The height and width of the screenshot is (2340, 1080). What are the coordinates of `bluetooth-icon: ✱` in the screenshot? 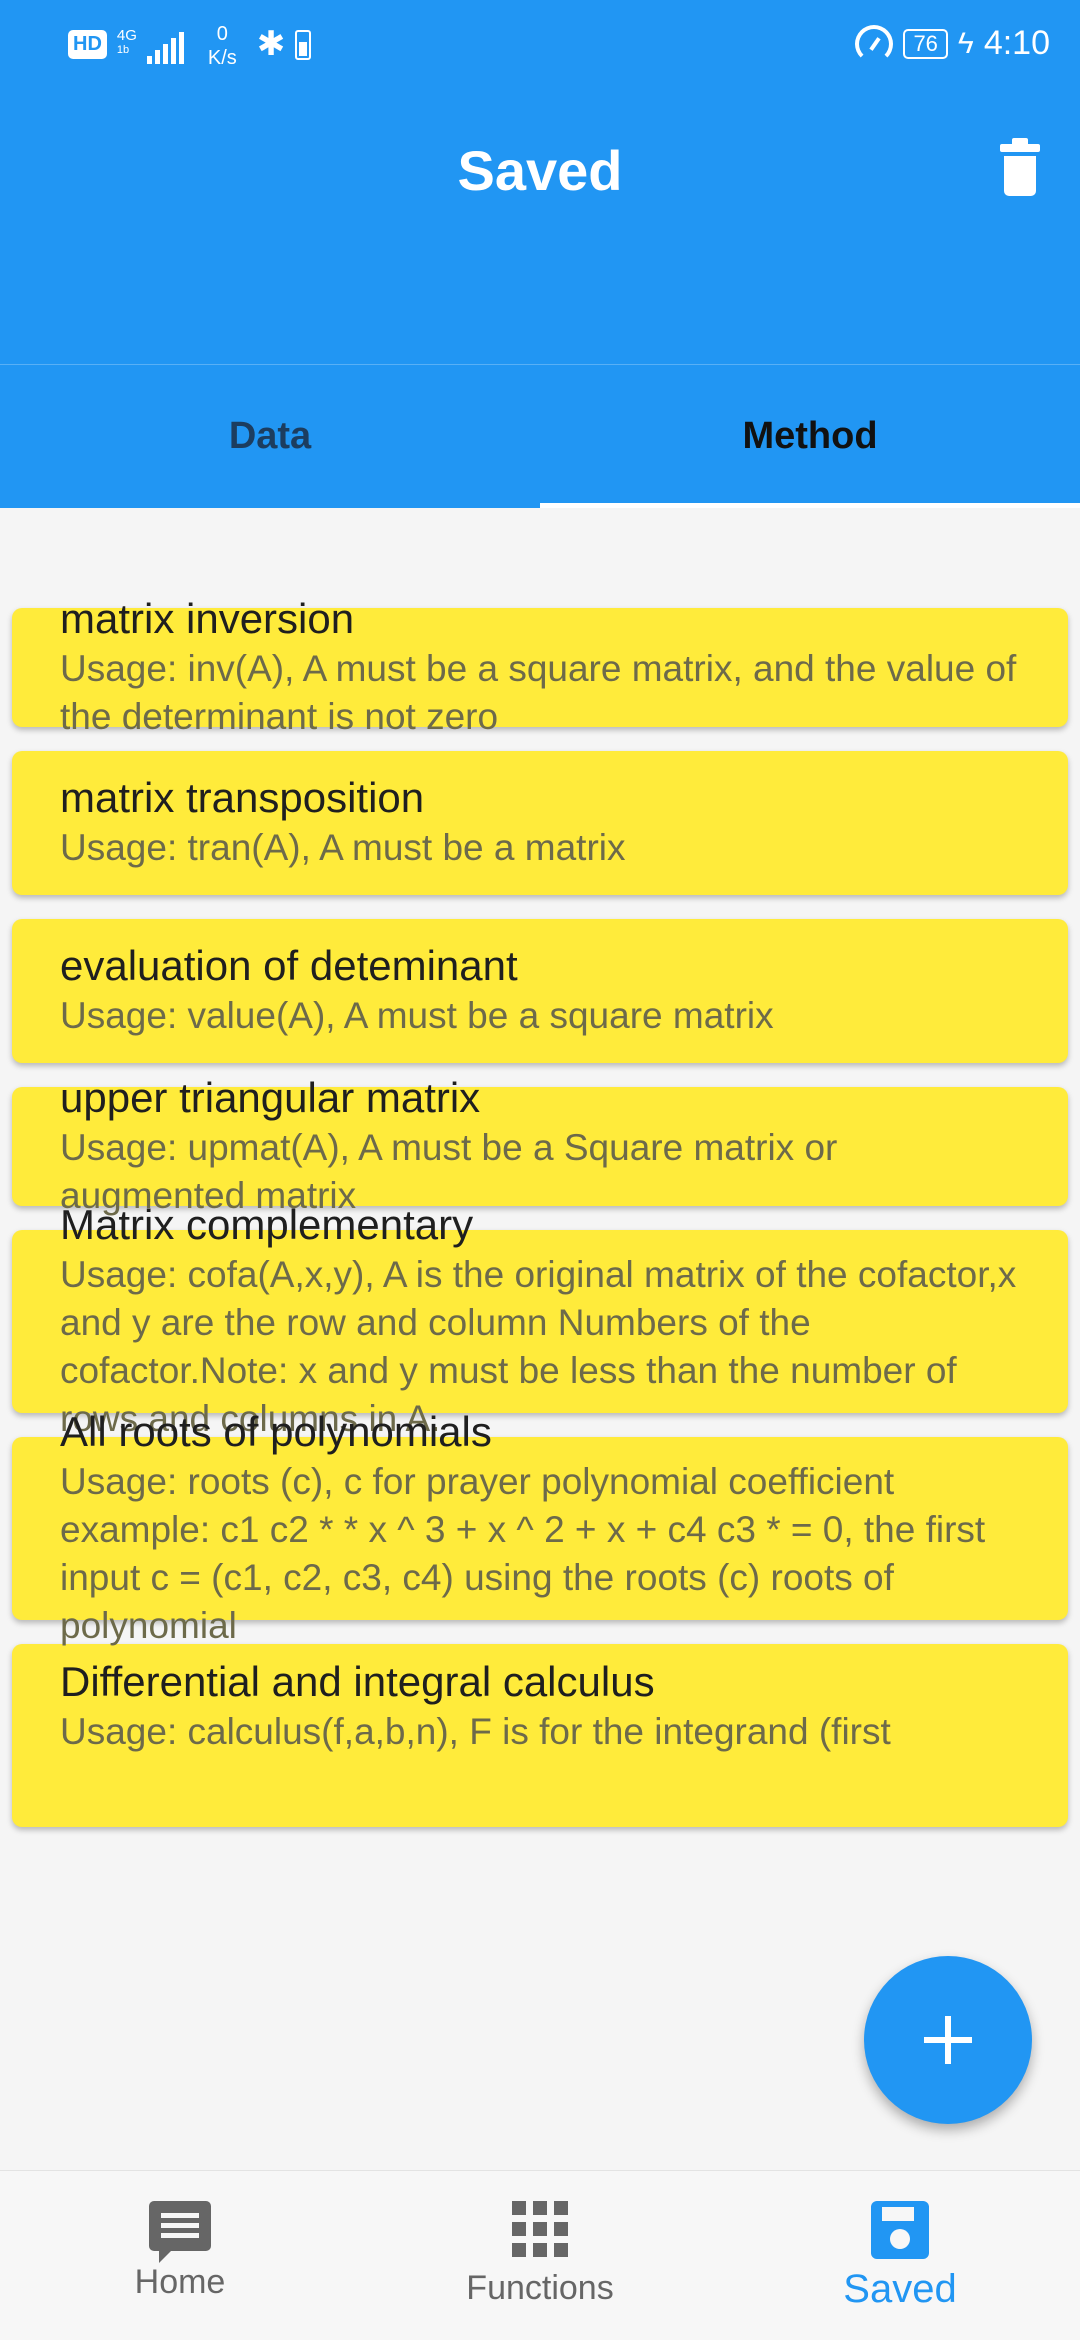 It's located at (271, 44).